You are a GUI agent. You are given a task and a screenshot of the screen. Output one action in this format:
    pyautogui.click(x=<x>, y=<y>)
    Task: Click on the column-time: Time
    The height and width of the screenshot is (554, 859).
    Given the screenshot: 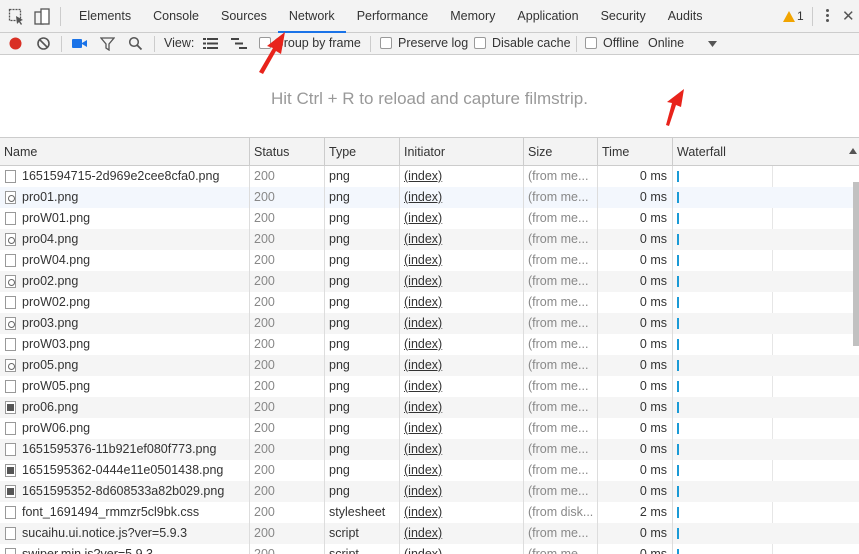 What is the action you would take?
    pyautogui.click(x=635, y=152)
    